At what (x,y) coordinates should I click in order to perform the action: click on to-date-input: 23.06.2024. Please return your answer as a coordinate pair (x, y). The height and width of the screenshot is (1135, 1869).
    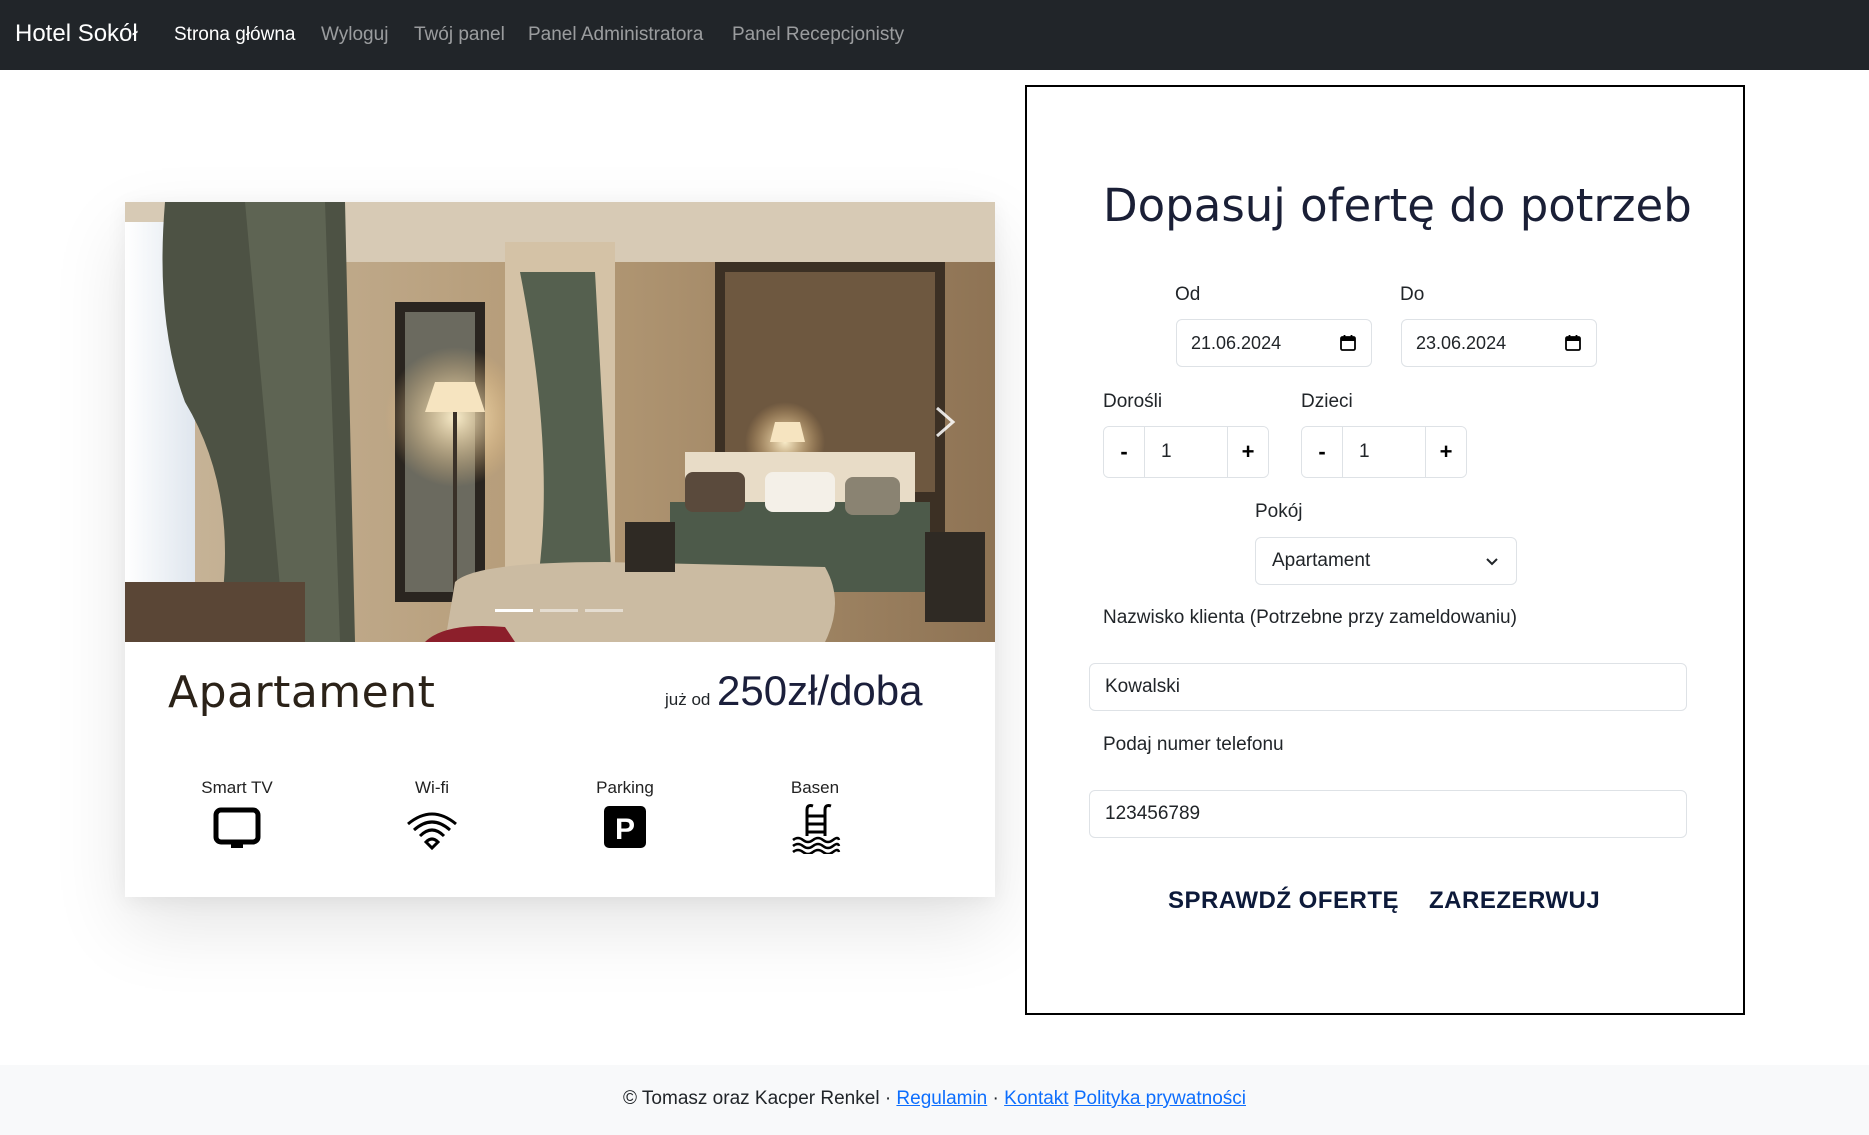
    Looking at the image, I should click on (1499, 343).